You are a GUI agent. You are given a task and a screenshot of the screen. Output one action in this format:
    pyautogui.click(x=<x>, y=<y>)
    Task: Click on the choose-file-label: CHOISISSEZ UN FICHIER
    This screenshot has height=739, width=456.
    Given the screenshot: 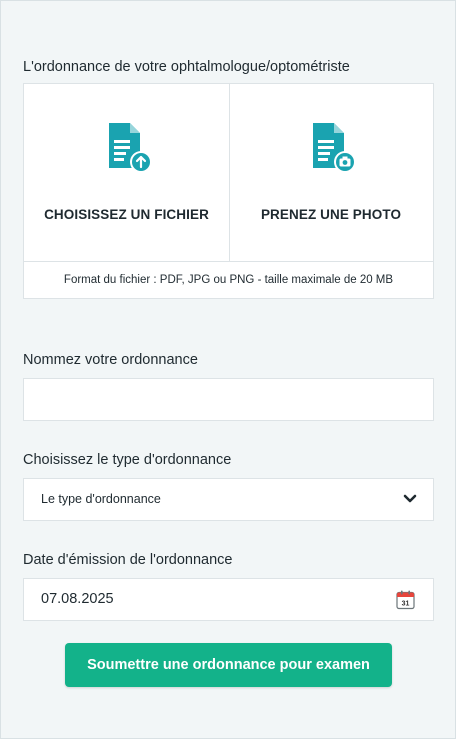 What is the action you would take?
    pyautogui.click(x=126, y=214)
    